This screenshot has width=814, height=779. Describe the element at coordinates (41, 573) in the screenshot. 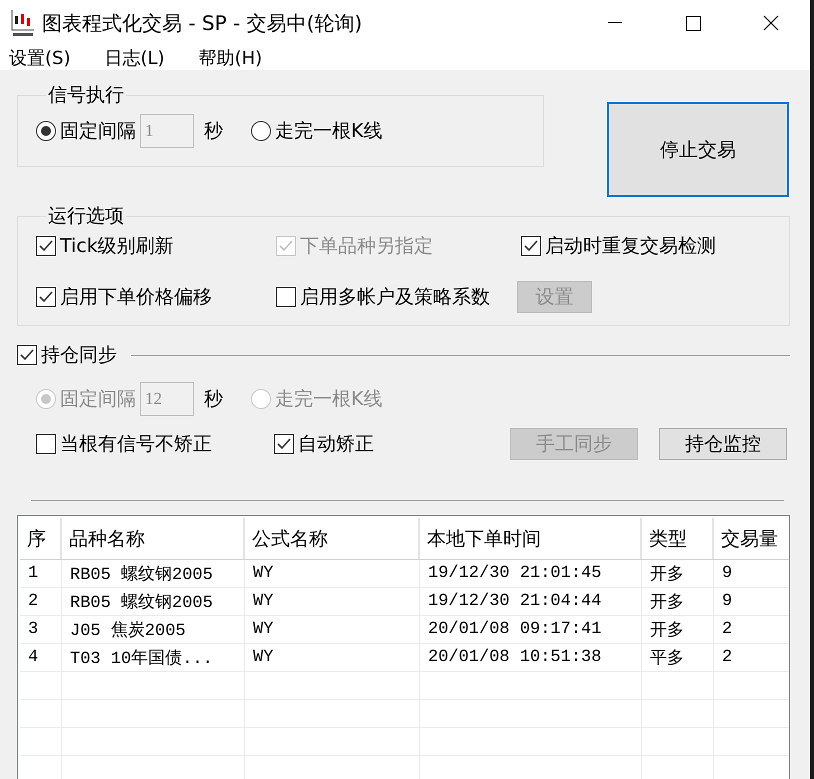

I see `table-cell: 1` at that location.